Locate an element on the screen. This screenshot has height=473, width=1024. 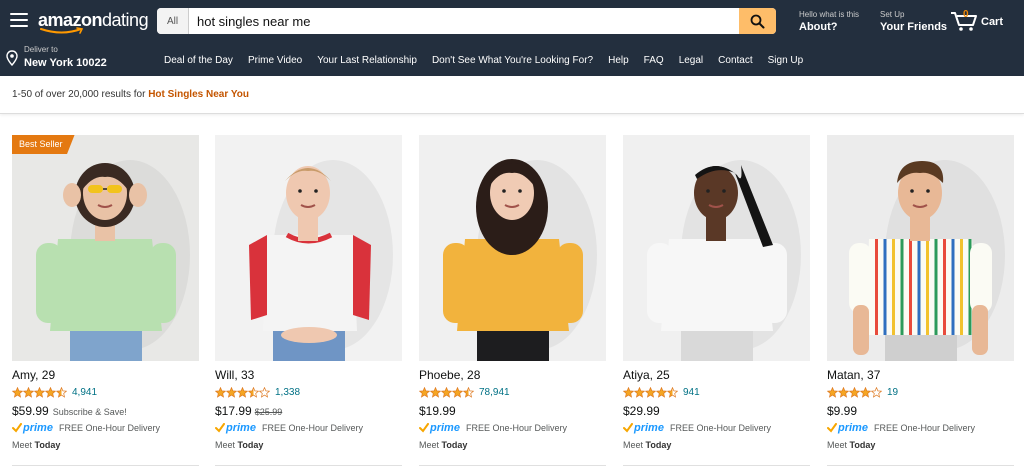
about-link: Hello what is this About? is located at coordinates (829, 21).